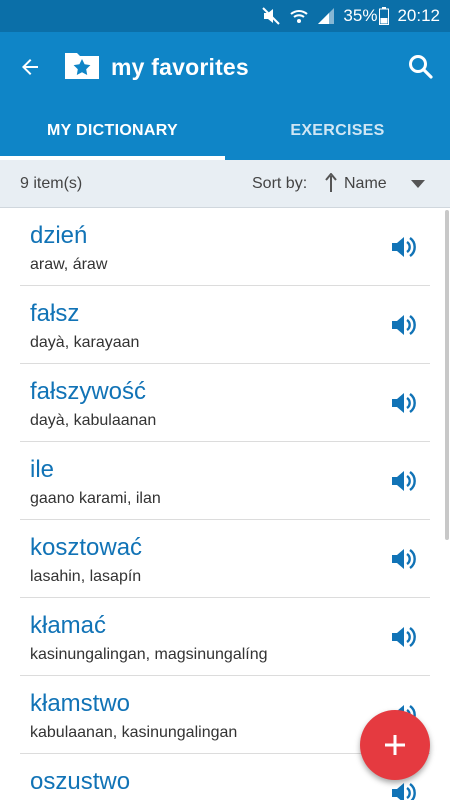 Image resolution: width=450 pixels, height=800 pixels. Describe the element at coordinates (59, 235) in the screenshot. I see `item-word: dzień` at that location.